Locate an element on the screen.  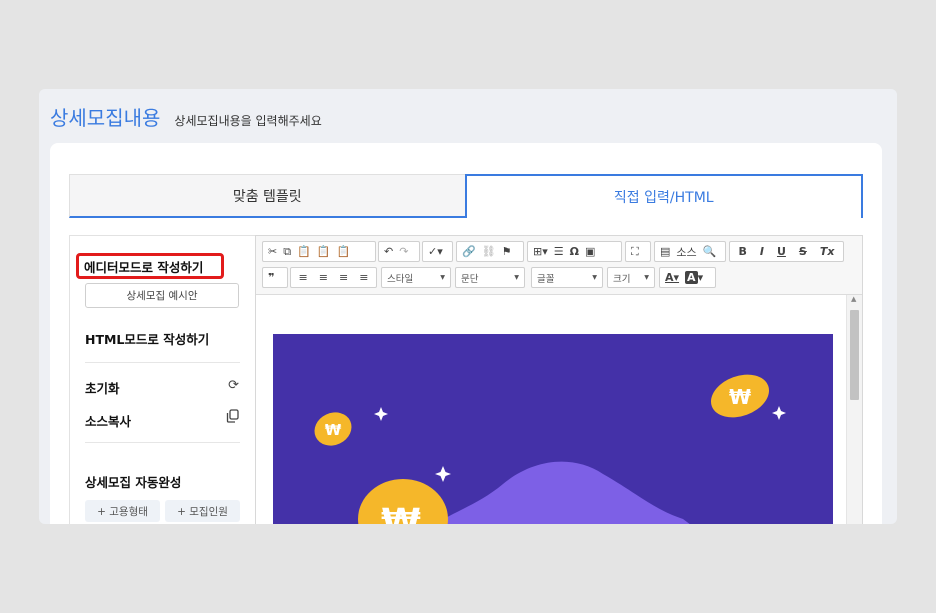
copy-source-row: 소스복사 is located at coordinates (108, 420).